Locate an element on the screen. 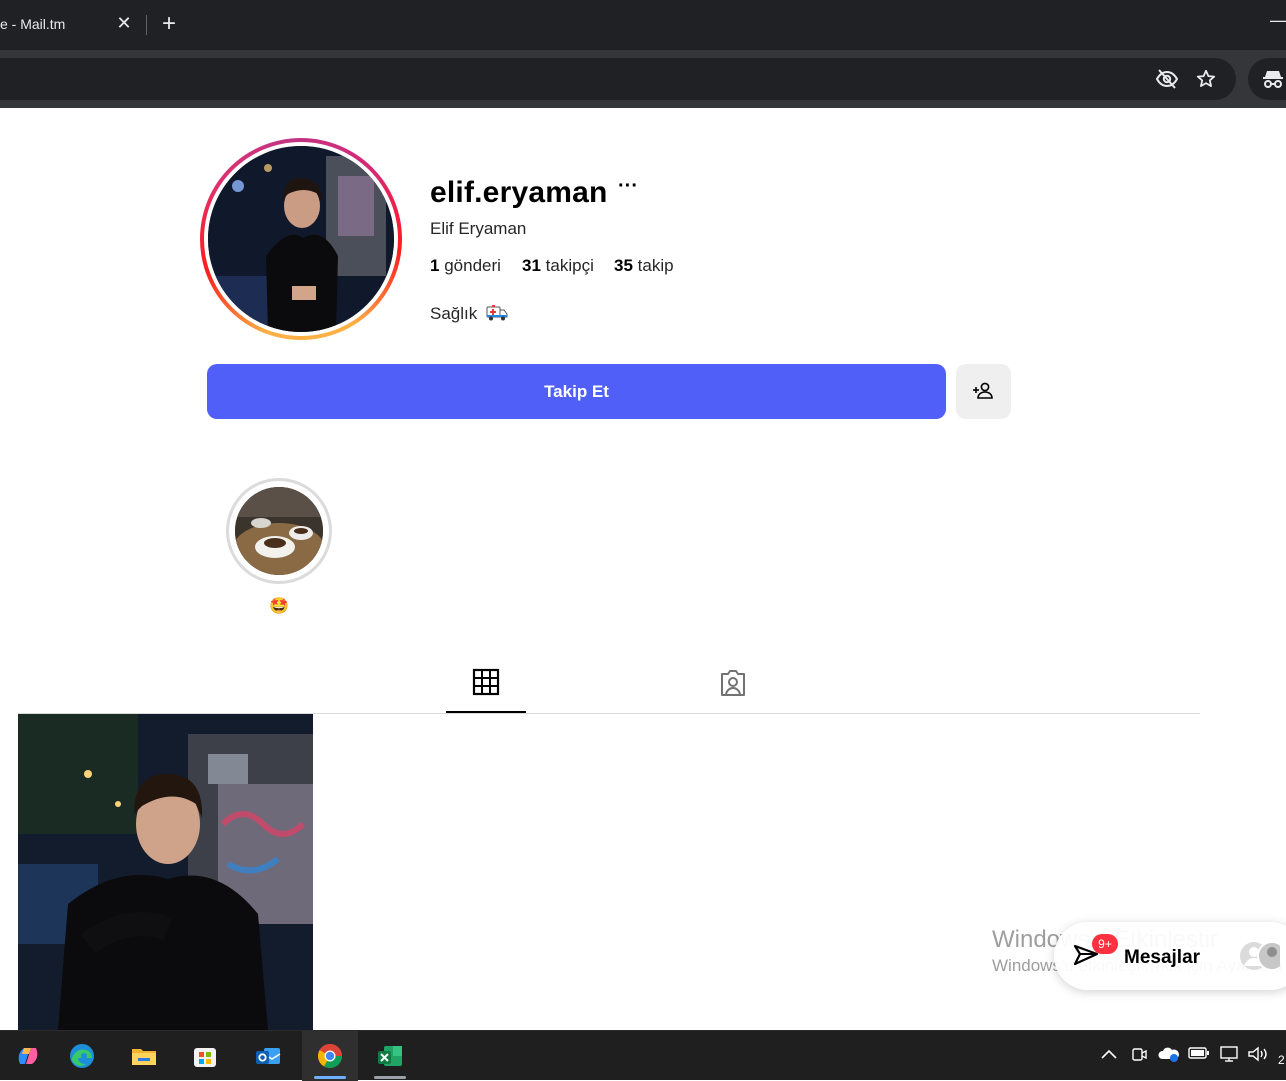  grid-icon is located at coordinates (486, 682).